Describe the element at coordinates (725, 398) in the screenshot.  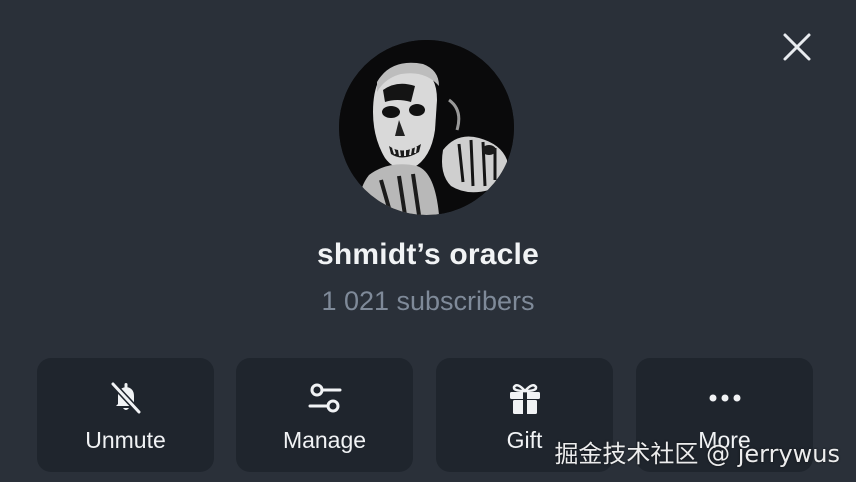
I see `more-dots-icon` at that location.